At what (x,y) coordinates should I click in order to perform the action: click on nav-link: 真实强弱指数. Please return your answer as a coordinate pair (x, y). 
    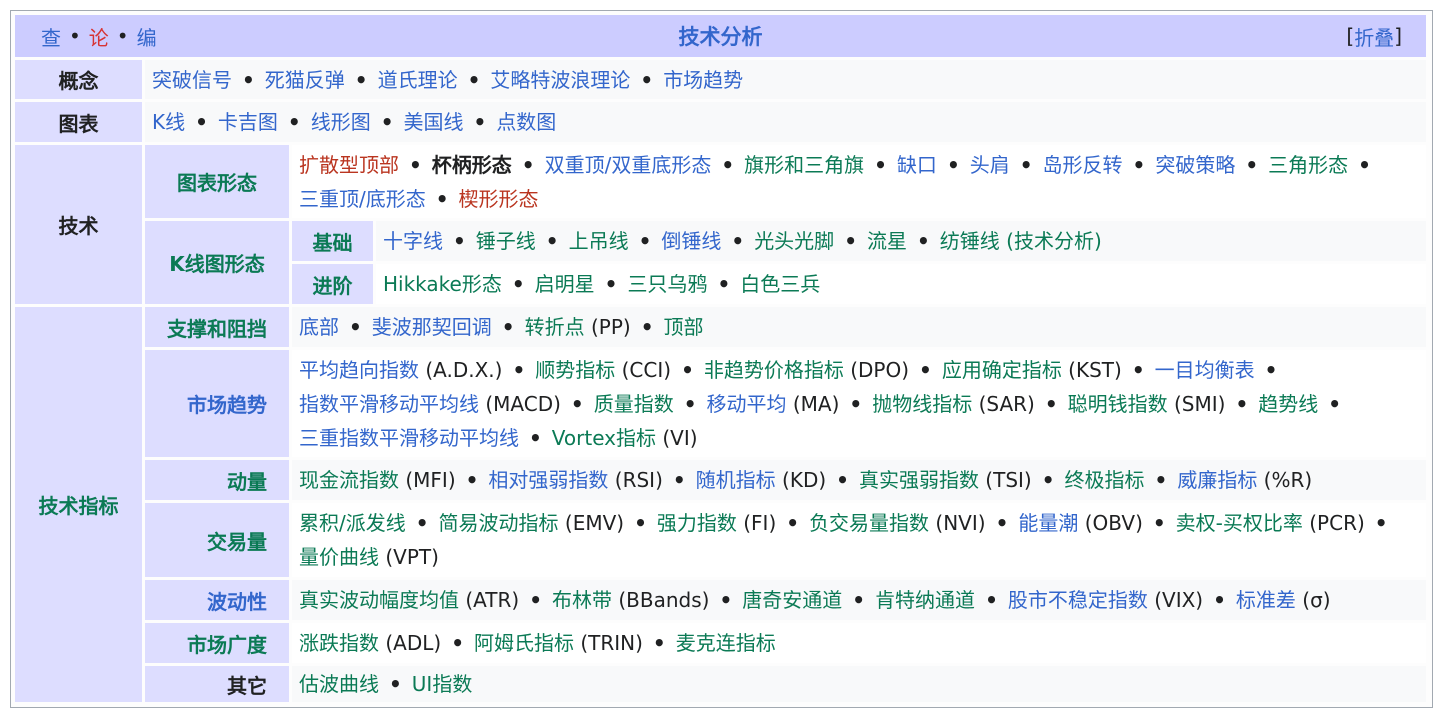
    Looking at the image, I should click on (919, 480).